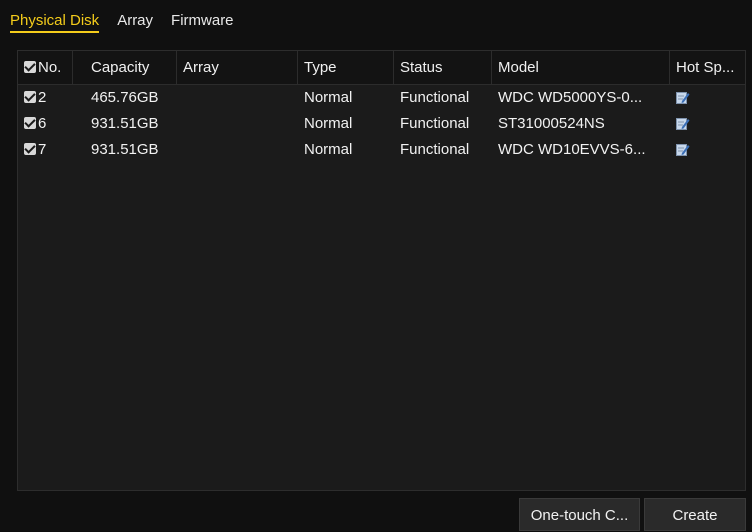 The width and height of the screenshot is (752, 532). I want to click on column-header-type: Type, so click(346, 68).